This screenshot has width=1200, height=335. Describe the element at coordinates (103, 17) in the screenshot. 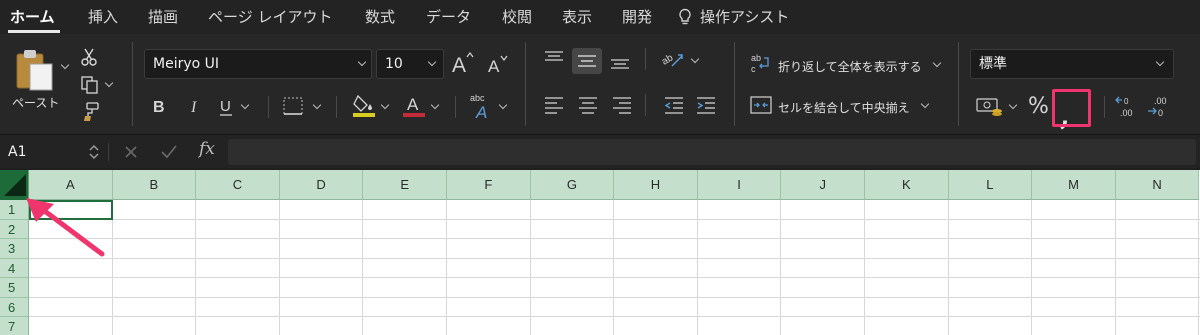

I see `tab-insert: 挿入` at that location.